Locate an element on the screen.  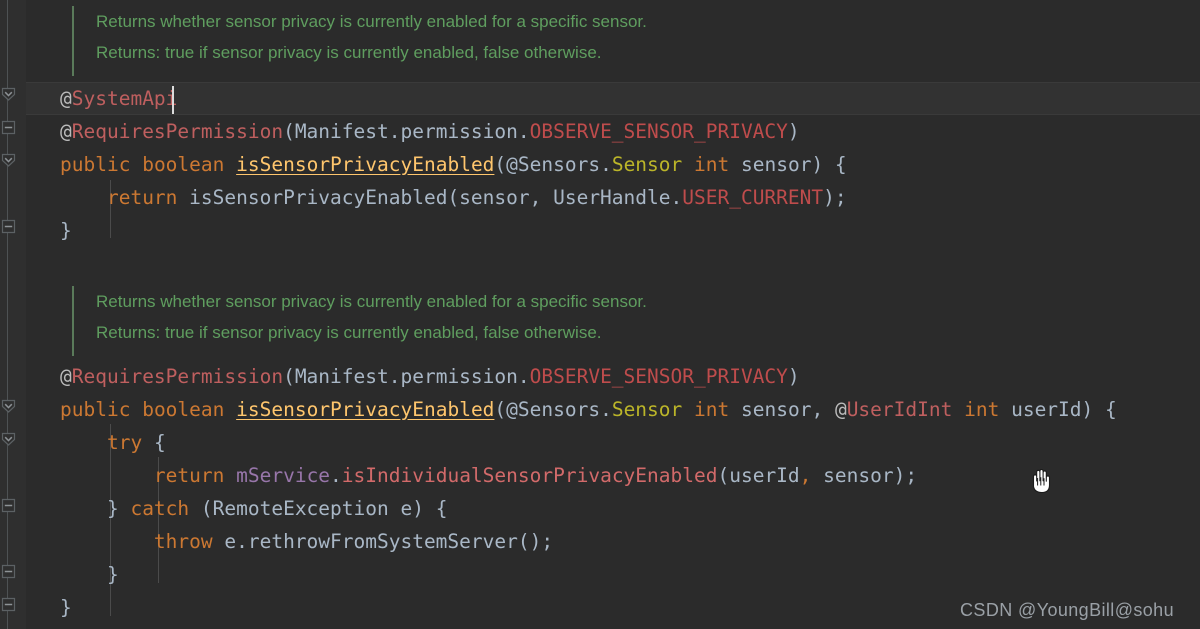
code-token: . is located at coordinates (336, 475).